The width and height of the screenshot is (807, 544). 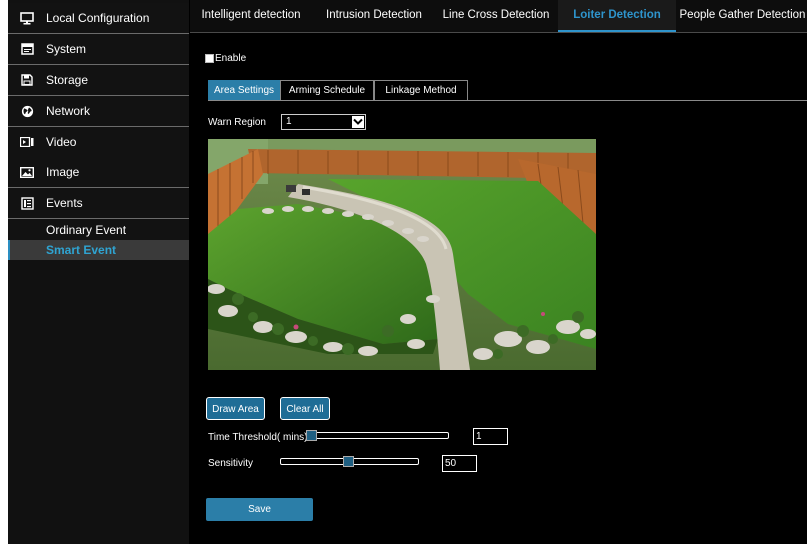 I want to click on sidebar-item-label: Video, so click(x=61, y=142).